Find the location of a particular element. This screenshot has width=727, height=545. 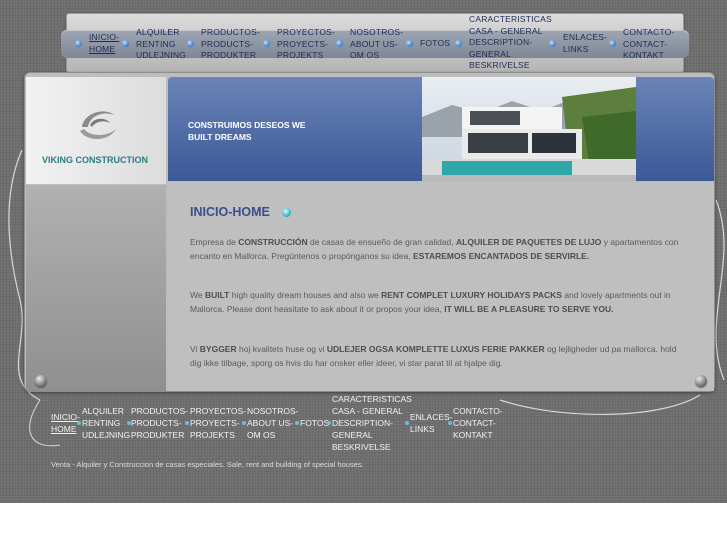

footer-item-proyectos: Proyectos- Proyects- Projekts is located at coordinates (218, 423).